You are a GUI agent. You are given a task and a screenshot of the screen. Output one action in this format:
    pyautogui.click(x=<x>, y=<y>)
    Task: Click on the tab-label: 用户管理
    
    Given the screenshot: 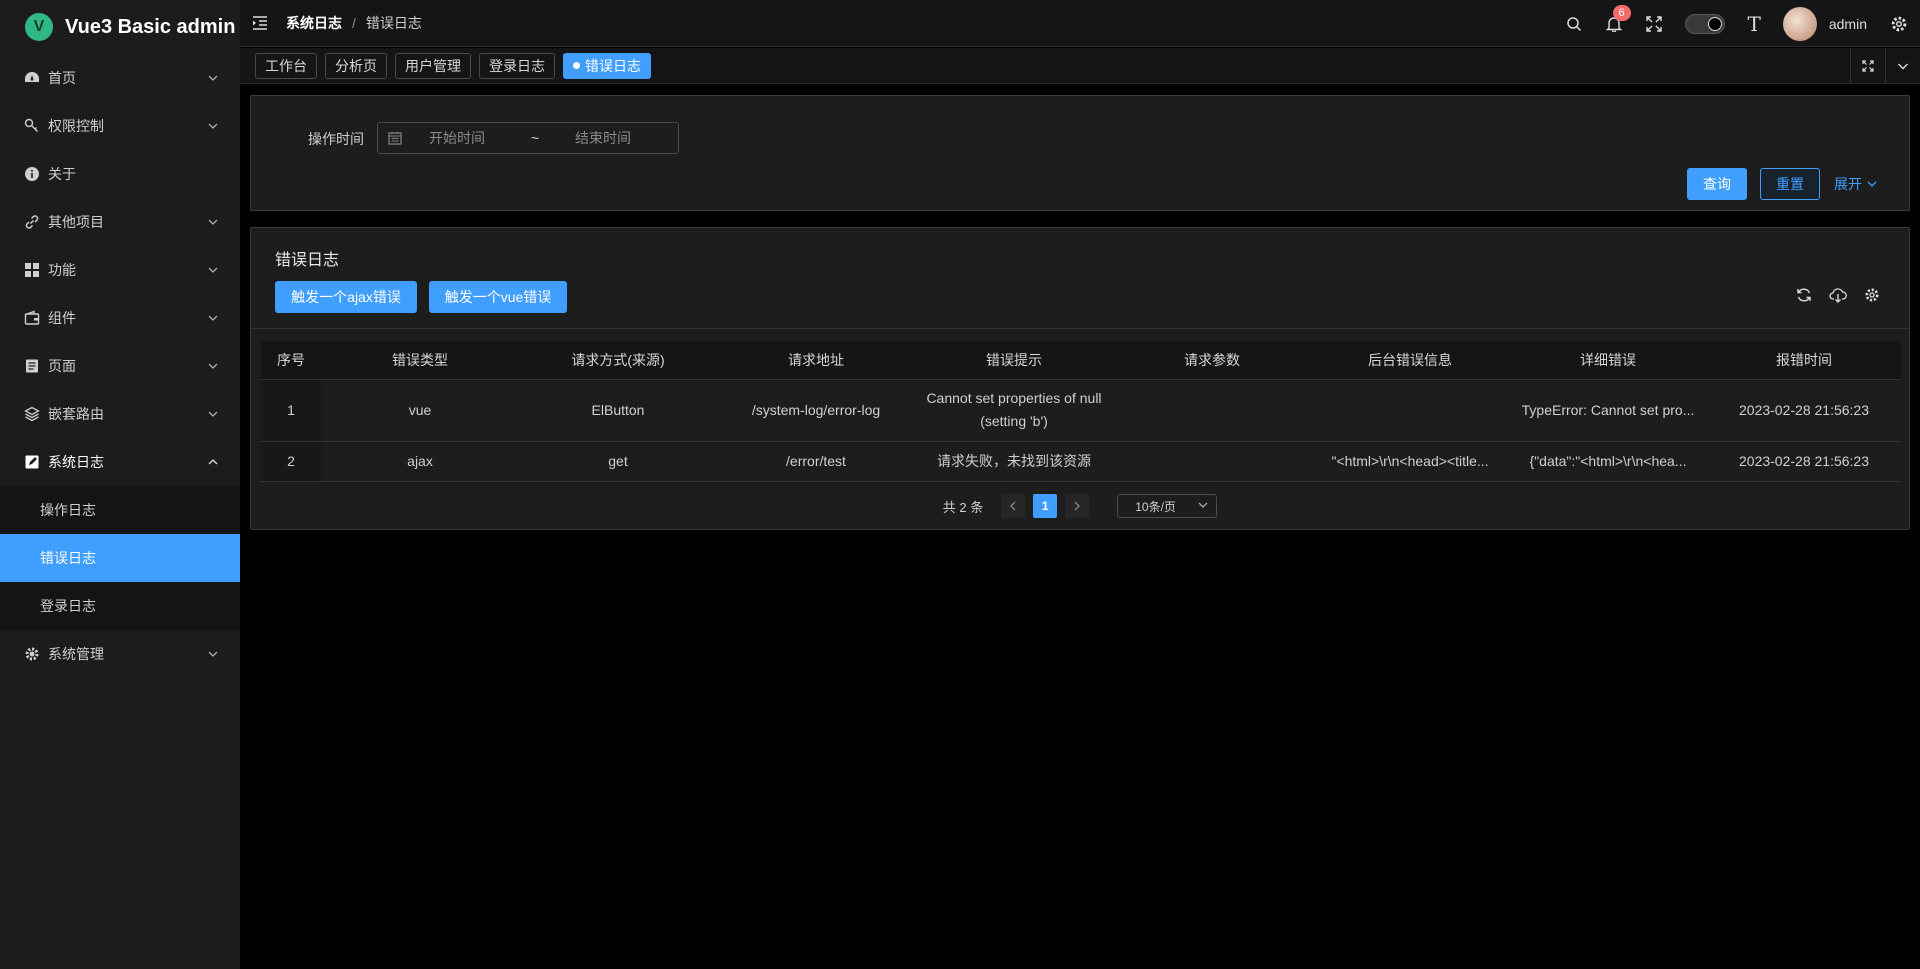 What is the action you would take?
    pyautogui.click(x=433, y=65)
    